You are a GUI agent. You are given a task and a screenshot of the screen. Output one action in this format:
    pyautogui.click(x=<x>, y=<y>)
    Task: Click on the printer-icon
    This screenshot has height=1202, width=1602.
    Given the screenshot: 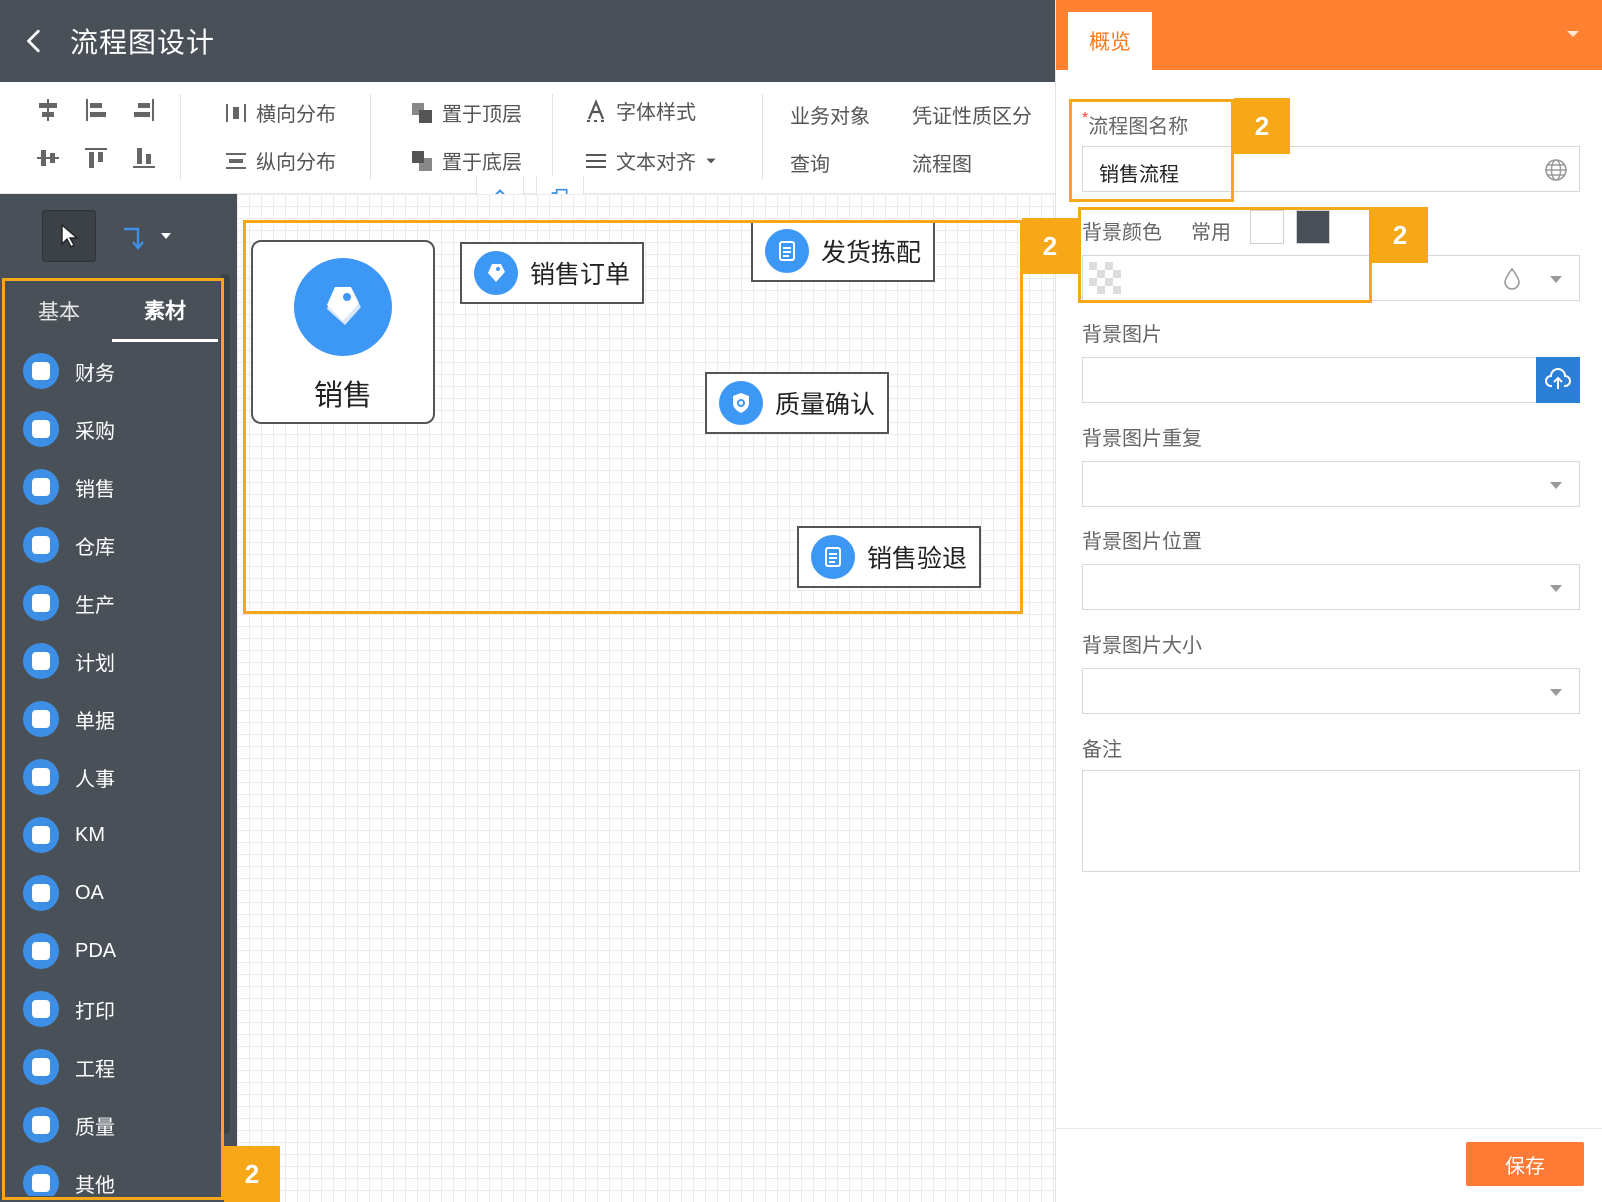 What is the action you would take?
    pyautogui.click(x=41, y=1009)
    